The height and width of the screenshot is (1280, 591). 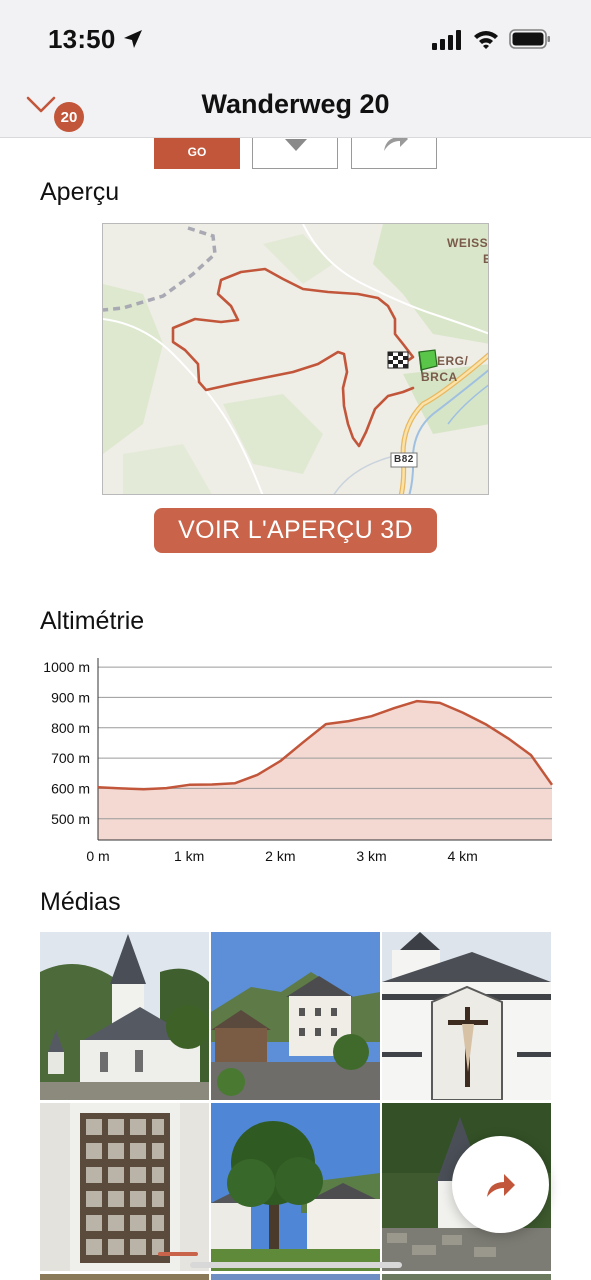 What do you see at coordinates (82, 39) in the screenshot?
I see `status-time: 13:50` at bounding box center [82, 39].